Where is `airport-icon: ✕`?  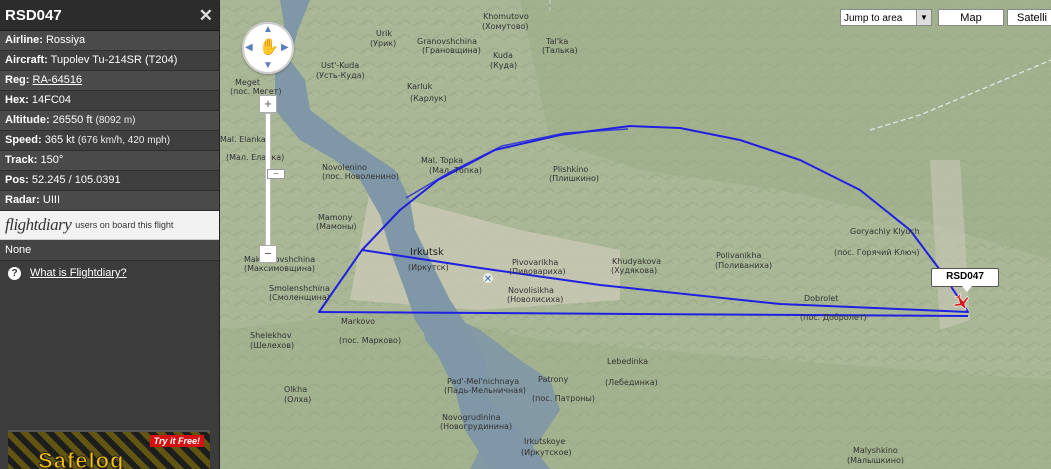 airport-icon: ✕ is located at coordinates (488, 279).